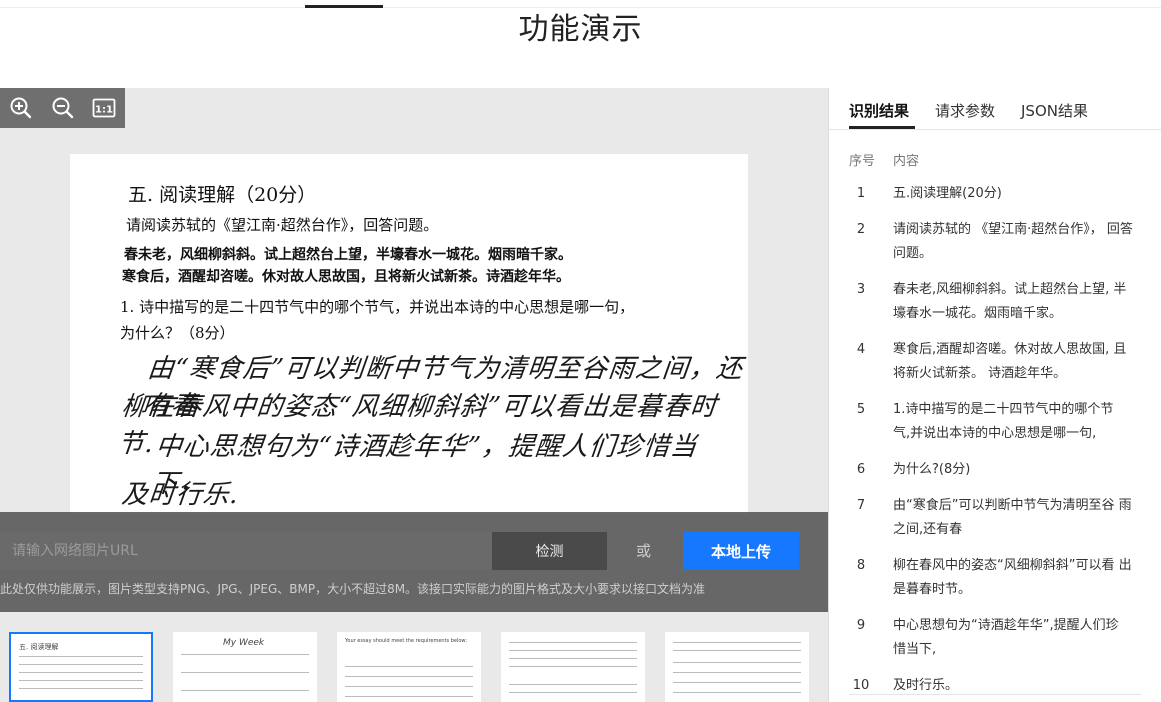  I want to click on zoom-in-icon, so click(21, 108).